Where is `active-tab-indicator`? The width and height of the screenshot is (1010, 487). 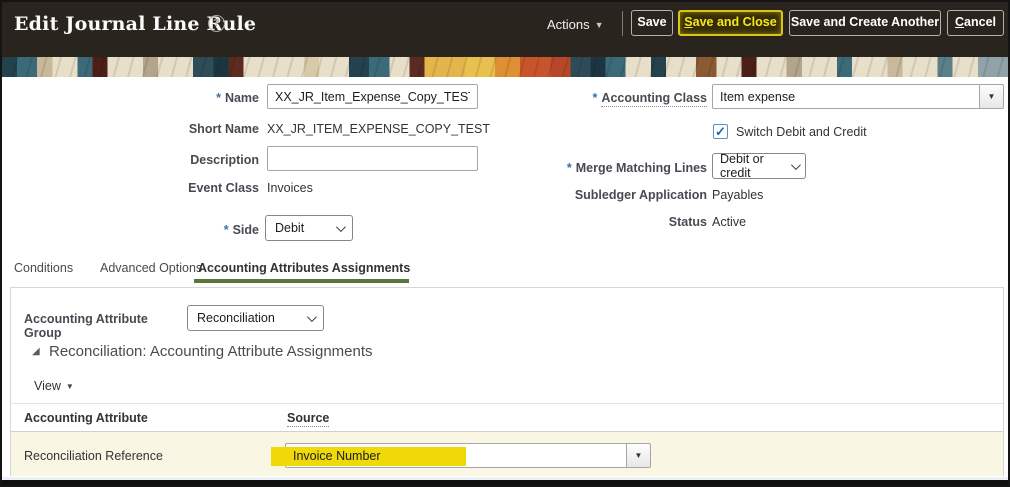
active-tab-indicator is located at coordinates (301, 281).